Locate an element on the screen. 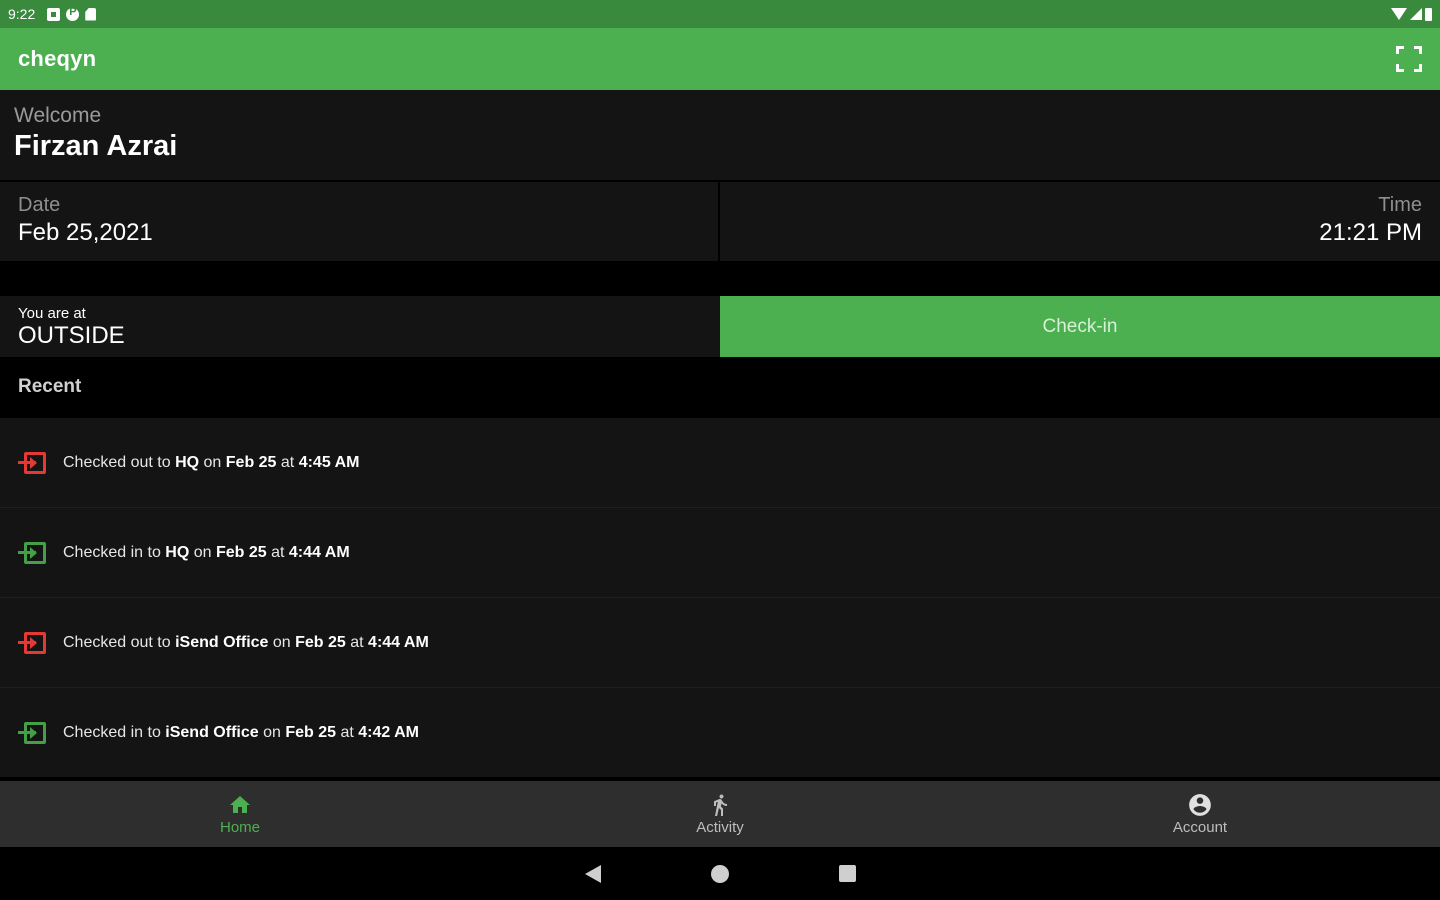  time-label: Time is located at coordinates (1400, 205).